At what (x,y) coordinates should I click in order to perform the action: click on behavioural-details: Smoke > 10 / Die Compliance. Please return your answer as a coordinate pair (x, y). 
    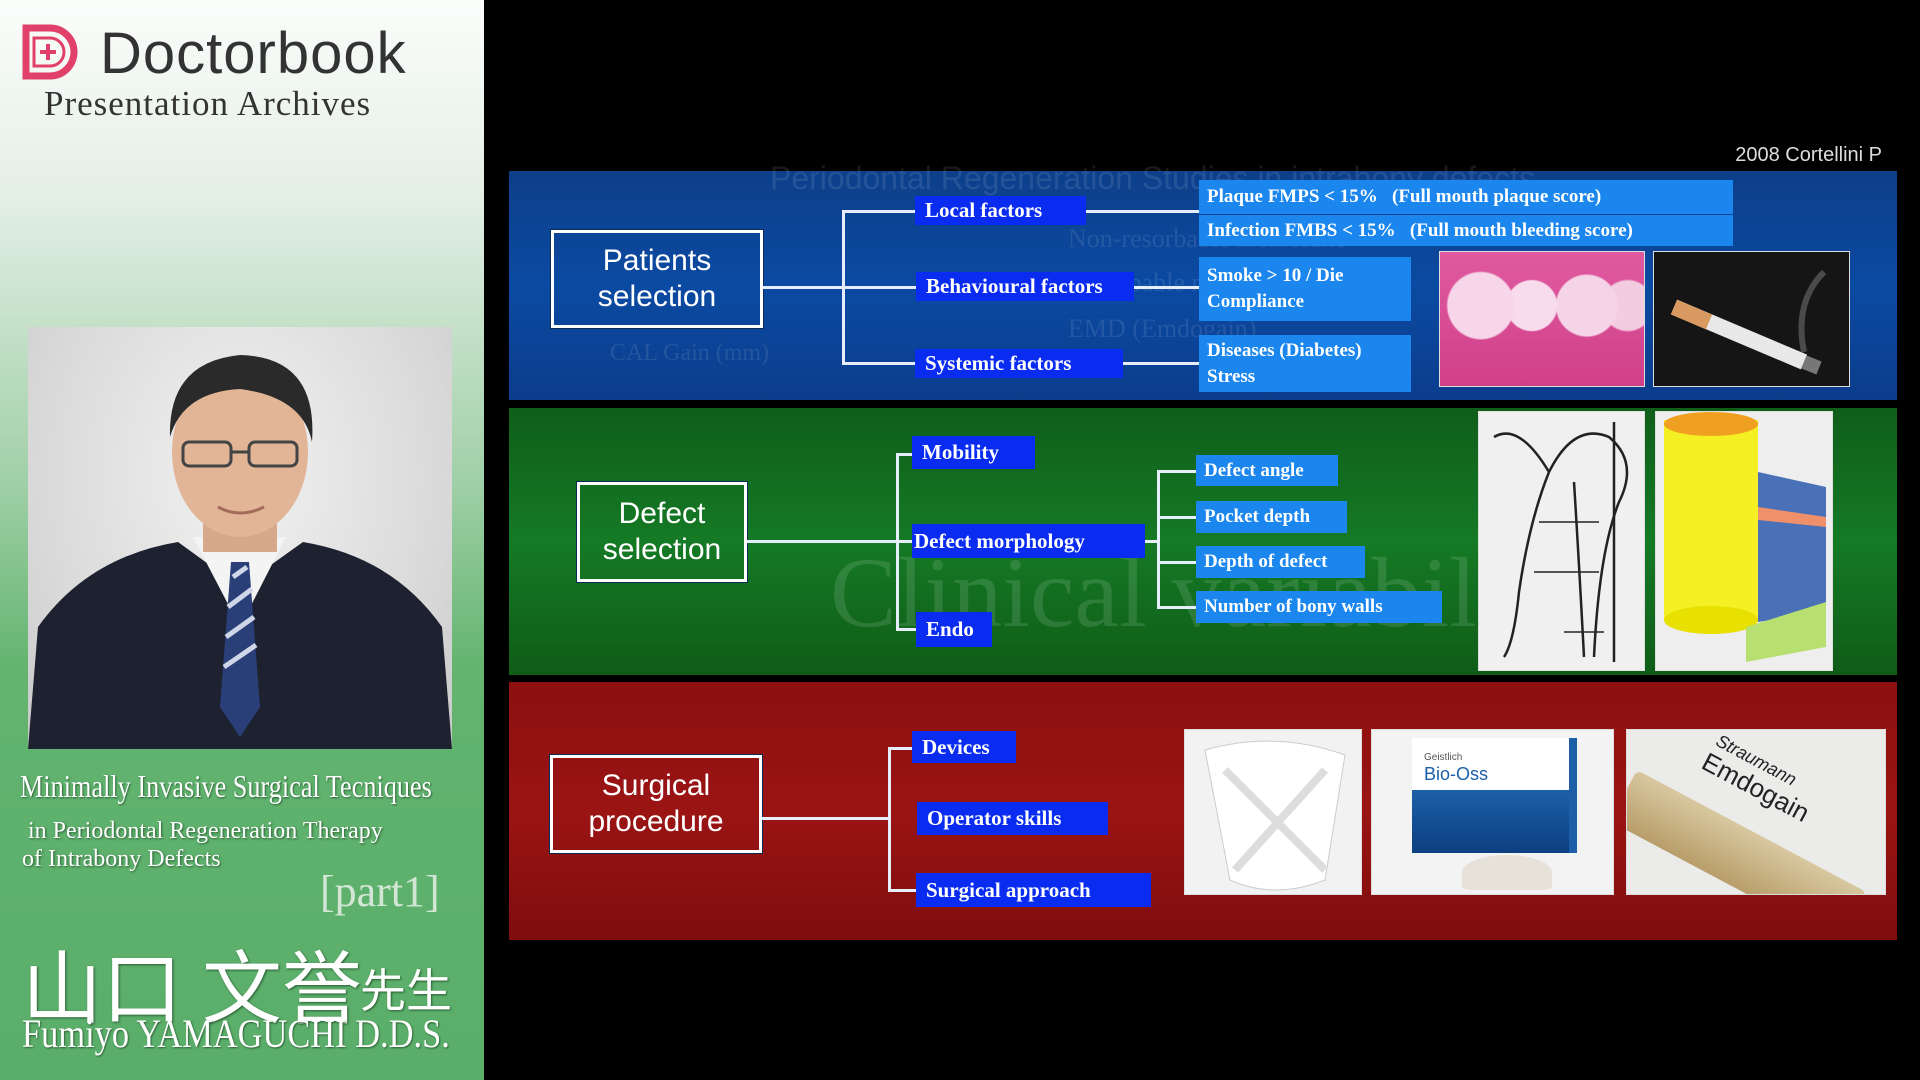
    Looking at the image, I should click on (1305, 289).